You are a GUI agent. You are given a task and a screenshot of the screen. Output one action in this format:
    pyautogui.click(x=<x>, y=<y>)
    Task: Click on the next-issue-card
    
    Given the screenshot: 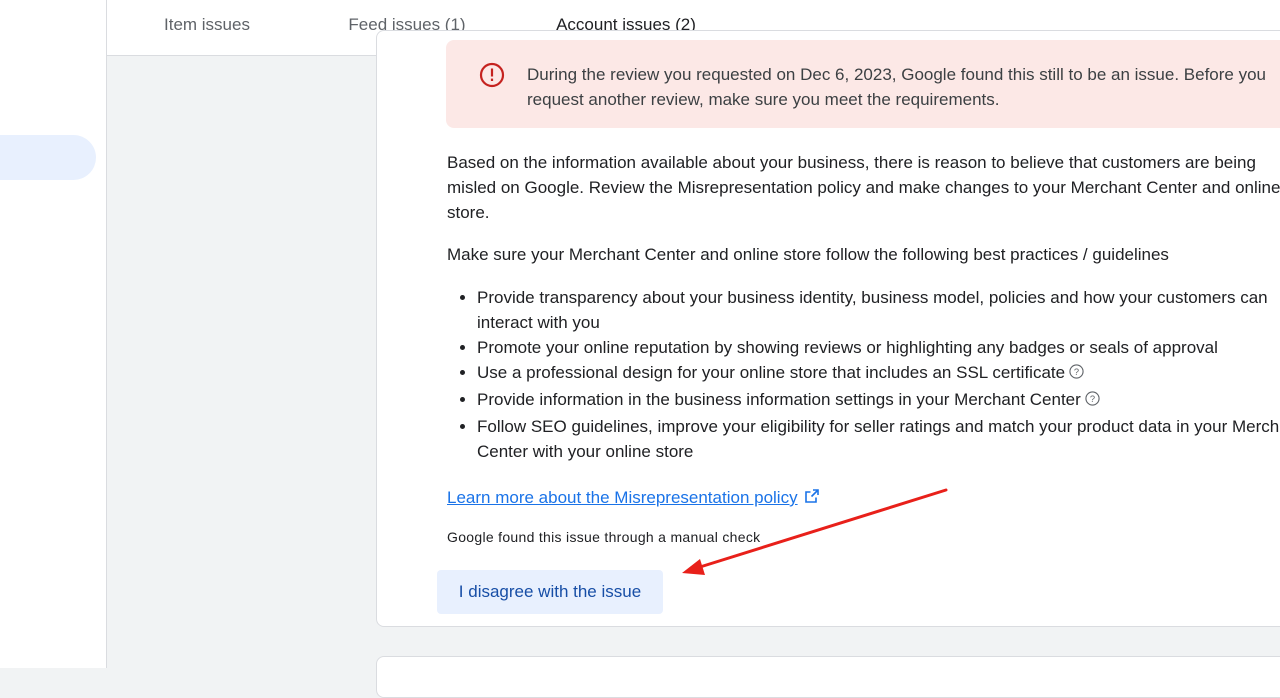 What is the action you would take?
    pyautogui.click(x=828, y=677)
    